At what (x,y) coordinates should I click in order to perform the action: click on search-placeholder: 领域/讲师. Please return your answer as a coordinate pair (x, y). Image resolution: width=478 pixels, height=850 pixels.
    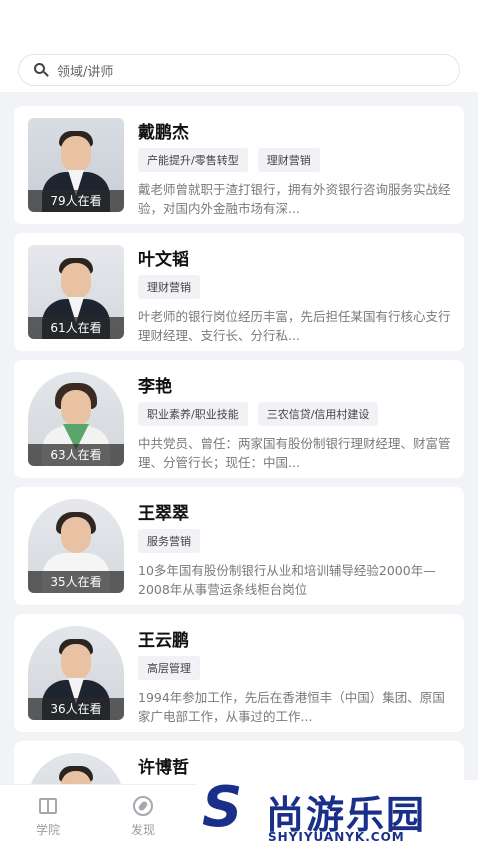
    Looking at the image, I should click on (85, 70).